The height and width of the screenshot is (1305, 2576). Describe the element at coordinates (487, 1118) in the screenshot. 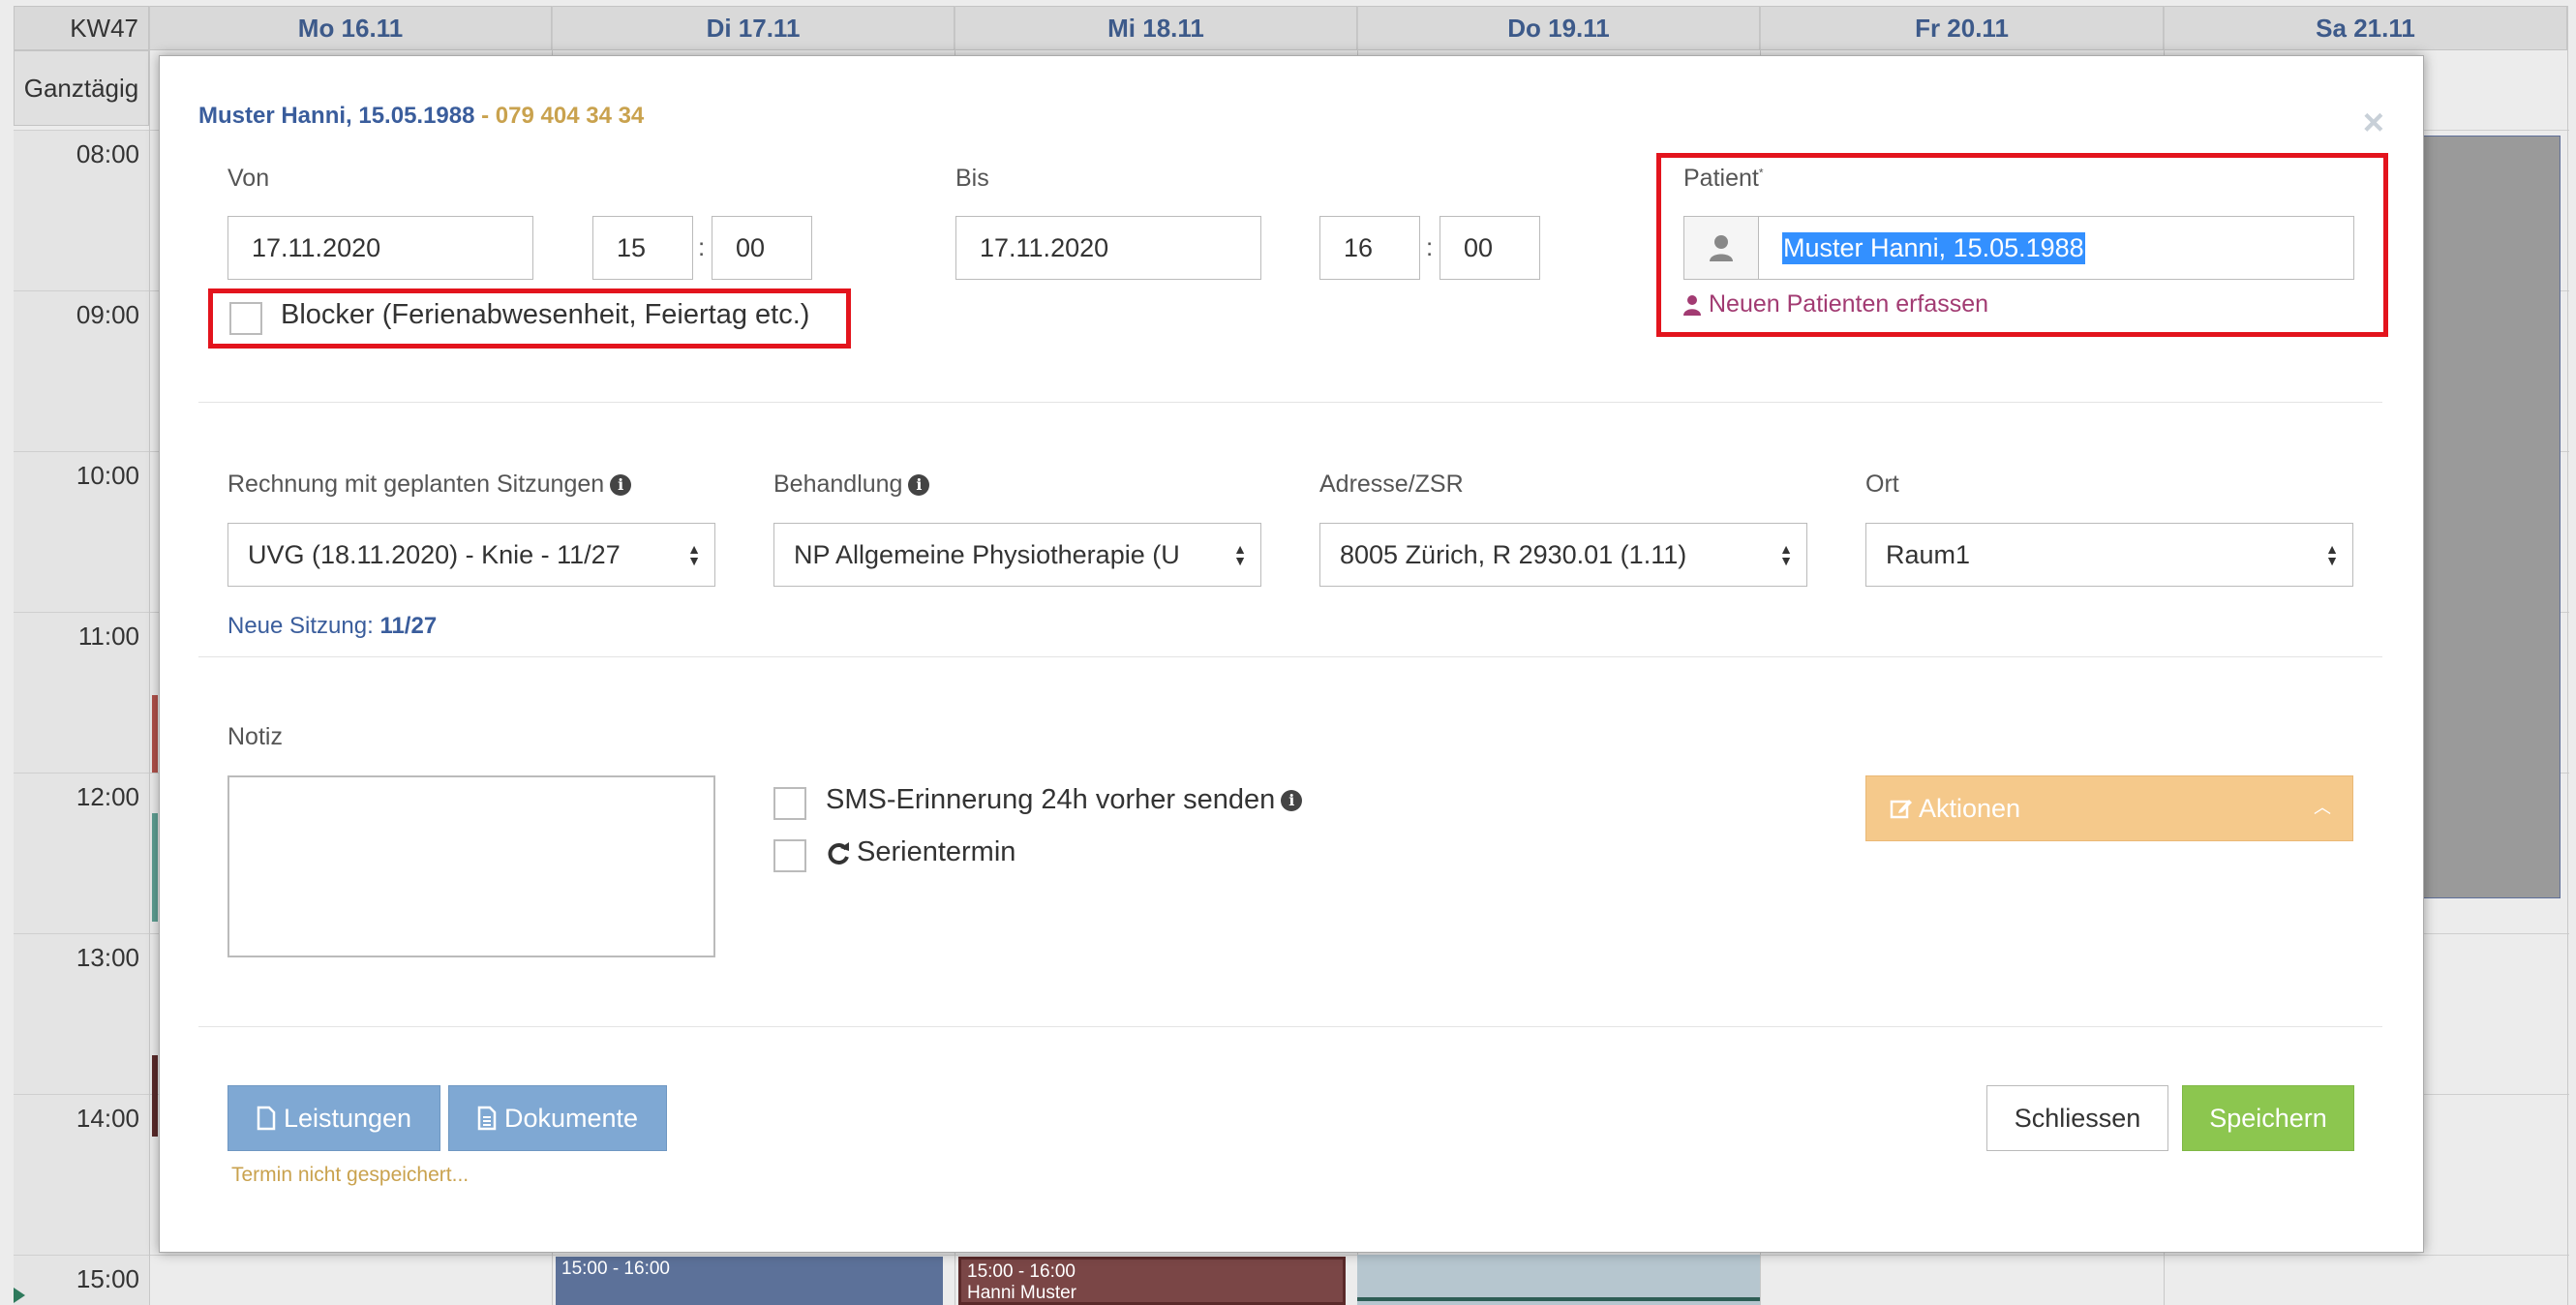

I see `document-text-icon` at that location.